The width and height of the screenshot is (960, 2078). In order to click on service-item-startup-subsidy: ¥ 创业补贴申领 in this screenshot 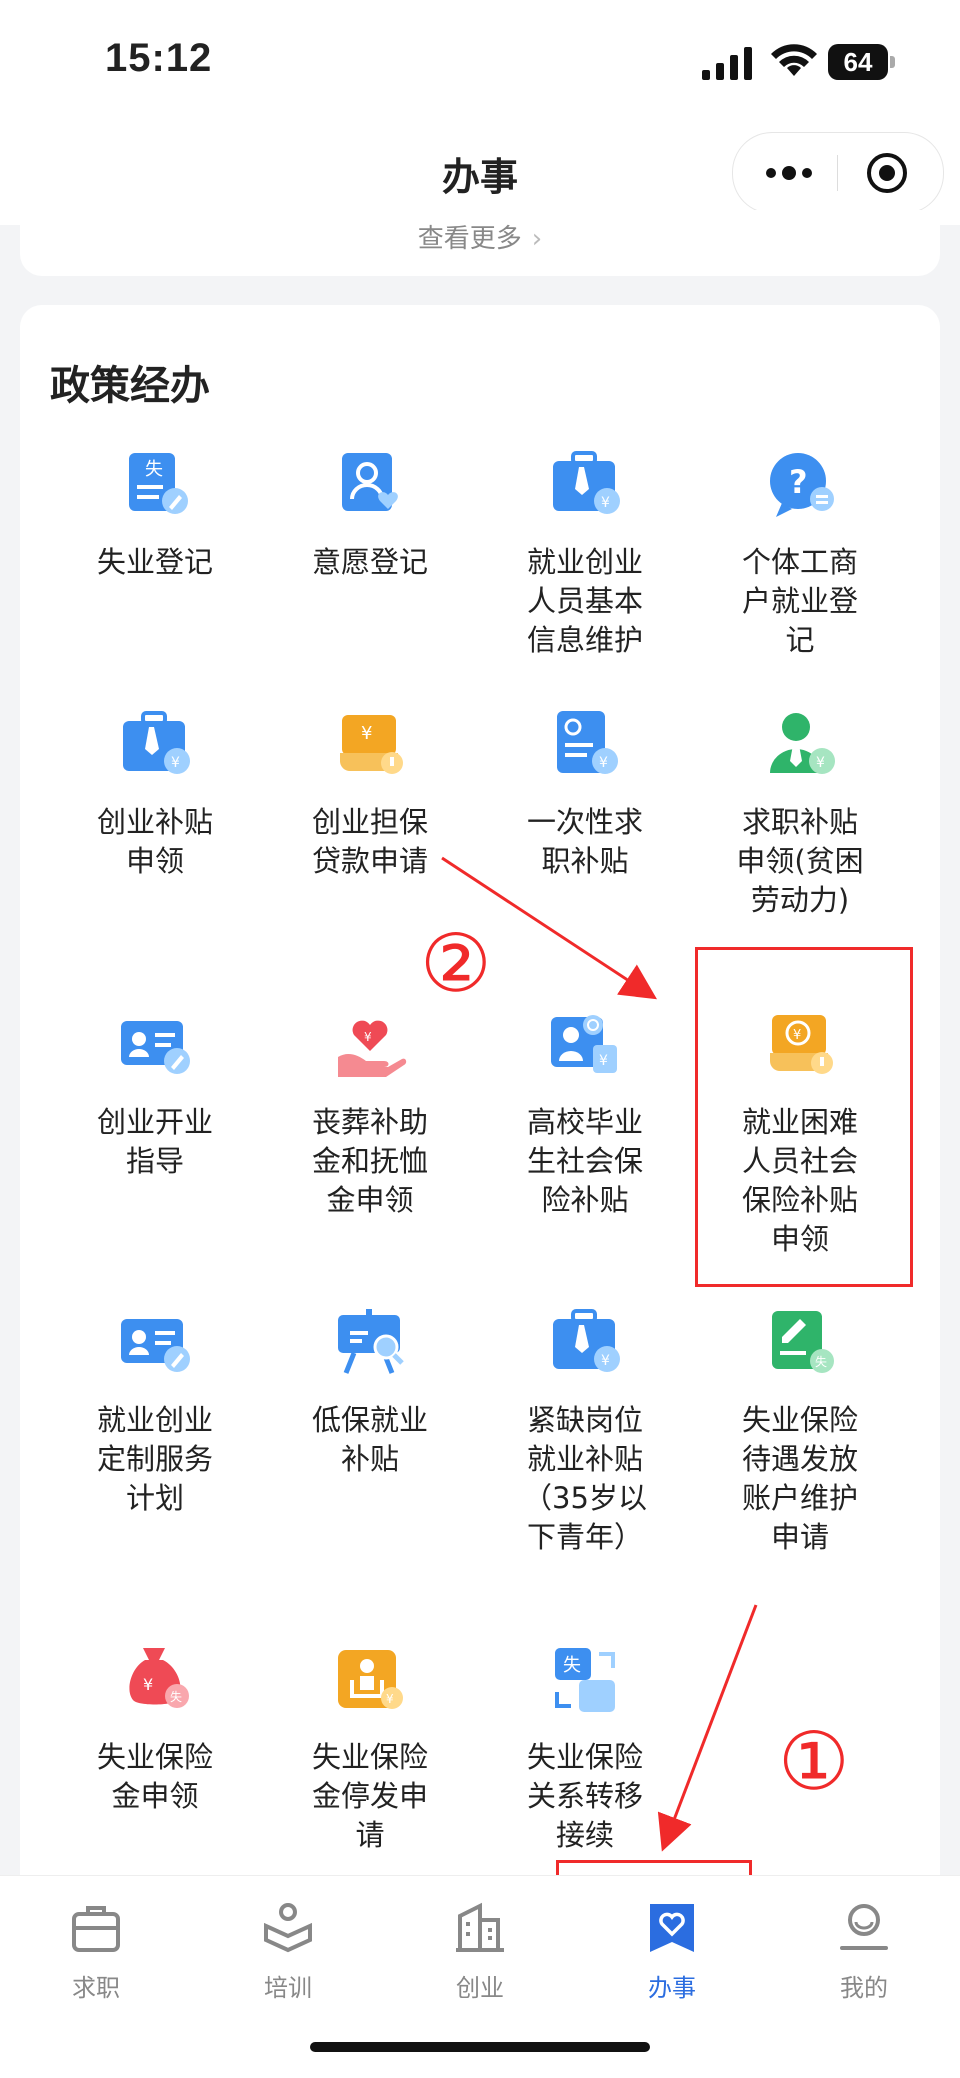, I will do `click(155, 793)`.